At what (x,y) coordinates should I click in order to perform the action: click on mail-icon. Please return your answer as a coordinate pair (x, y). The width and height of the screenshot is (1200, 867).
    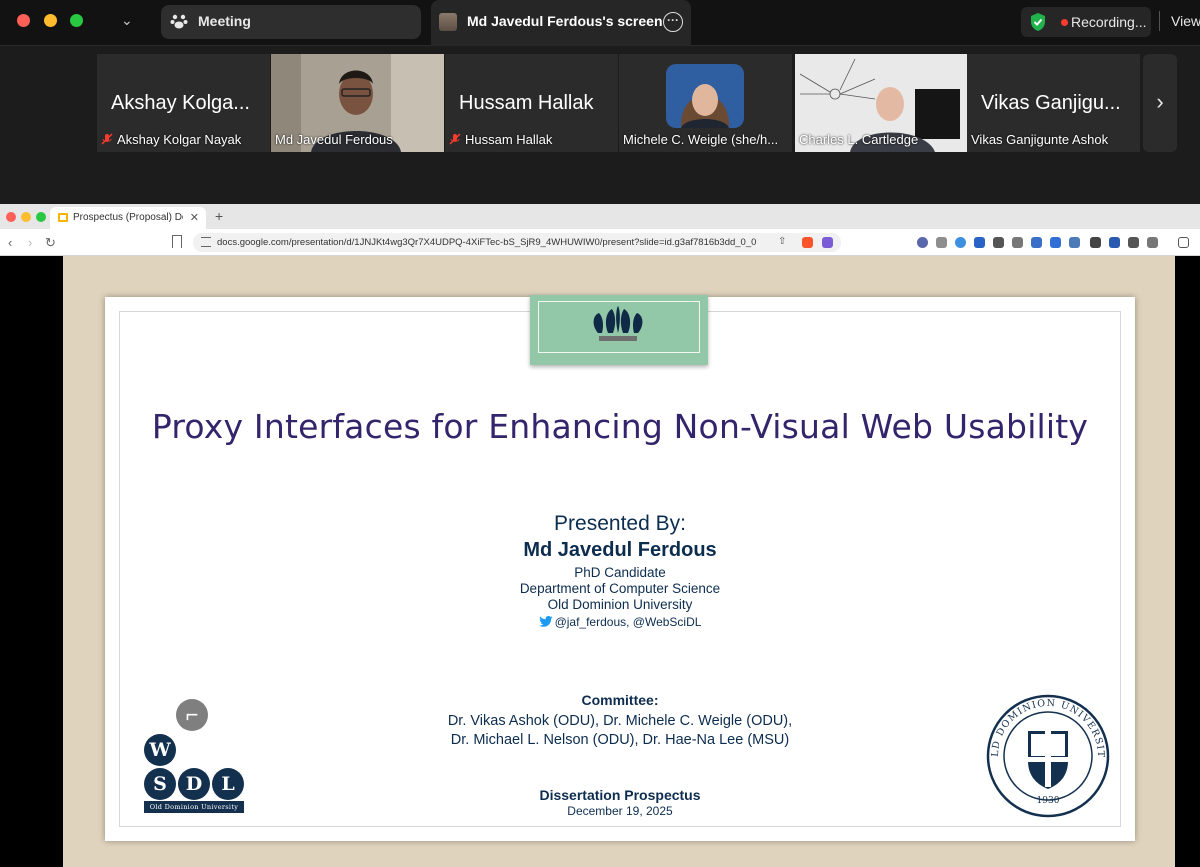
    Looking at the image, I should click on (941, 242).